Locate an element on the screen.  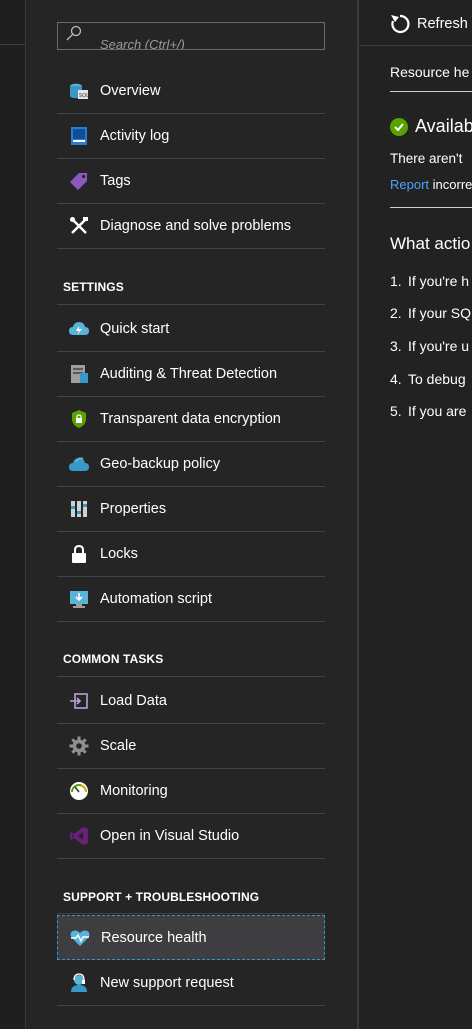
gear-icon is located at coordinates (79, 746).